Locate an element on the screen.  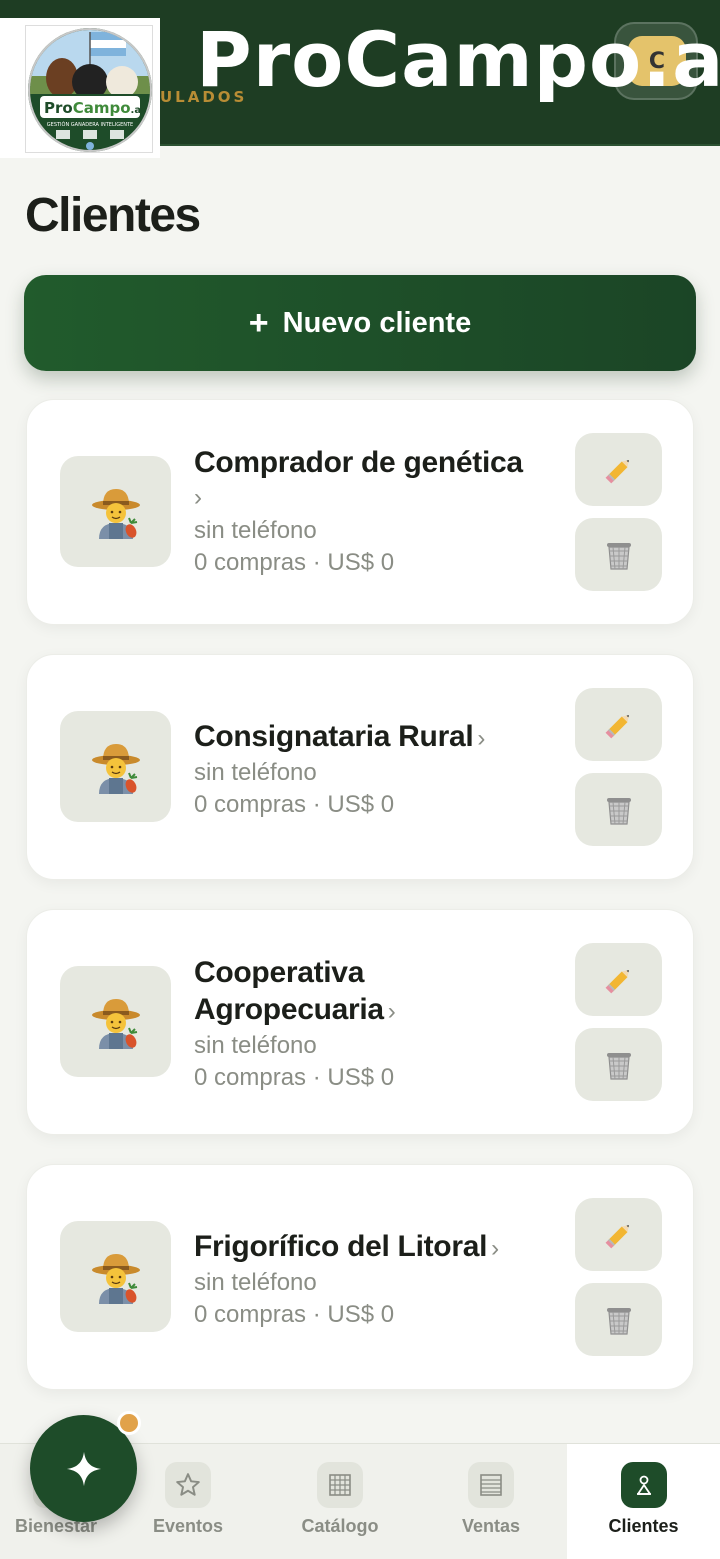
nav-label: Eventos is located at coordinates (188, 1526).